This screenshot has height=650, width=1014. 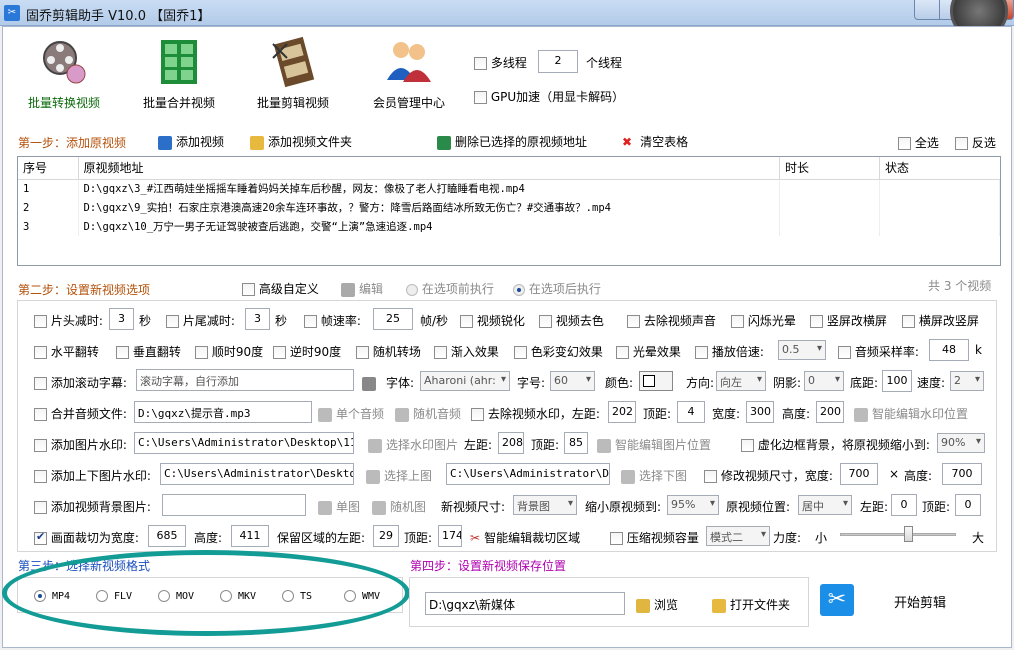 I want to click on smart-img-button: 智能编辑图片位置, so click(x=654, y=444).